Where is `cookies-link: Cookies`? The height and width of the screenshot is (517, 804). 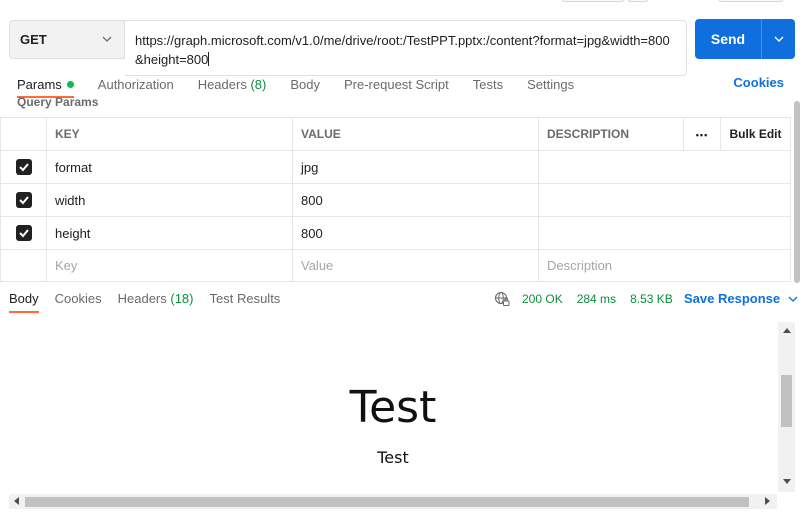
cookies-link: Cookies is located at coordinates (758, 82).